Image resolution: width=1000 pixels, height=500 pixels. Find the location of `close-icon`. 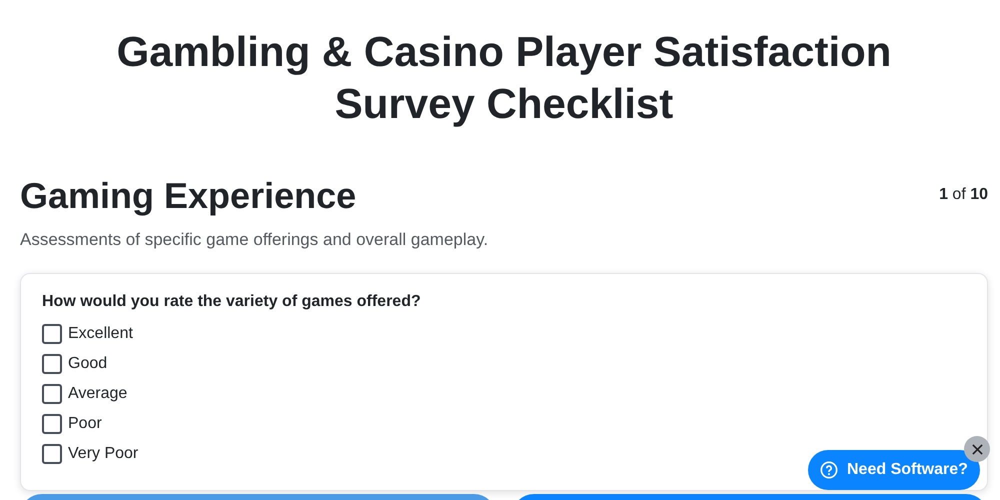

close-icon is located at coordinates (977, 449).